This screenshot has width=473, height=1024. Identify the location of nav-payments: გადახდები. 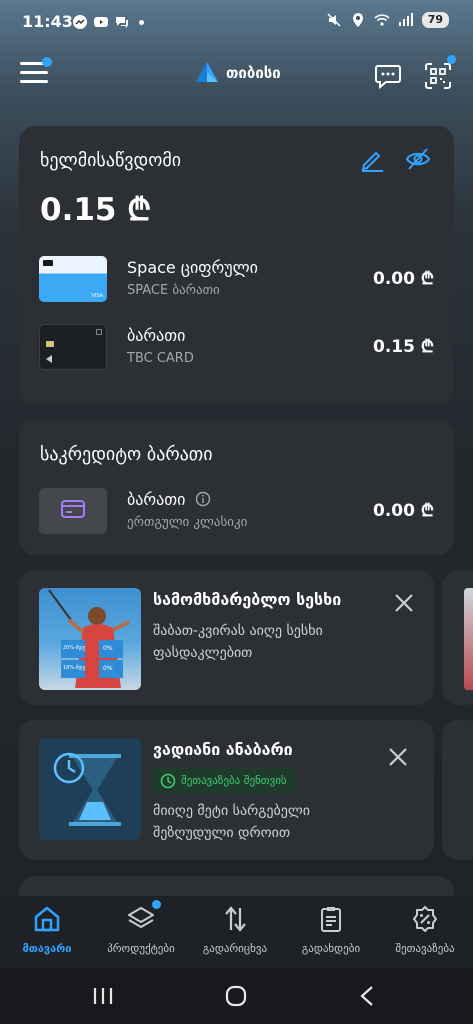
(331, 934).